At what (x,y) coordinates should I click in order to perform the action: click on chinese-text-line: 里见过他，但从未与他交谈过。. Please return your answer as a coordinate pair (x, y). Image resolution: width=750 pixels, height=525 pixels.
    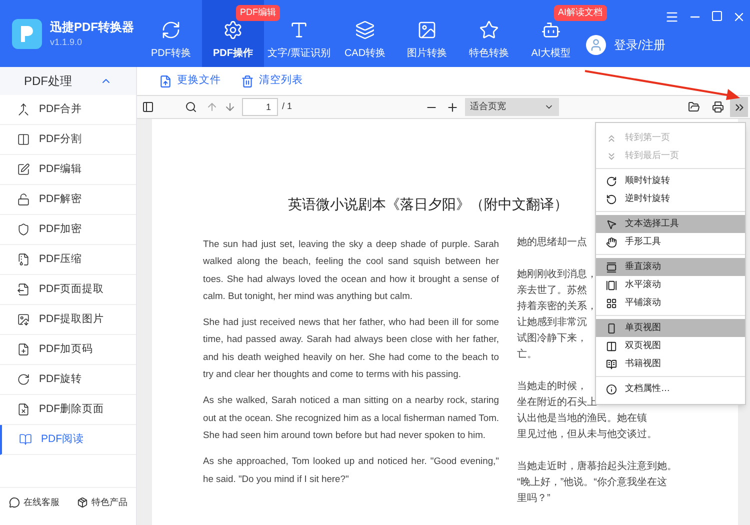
    Looking at the image, I should click on (587, 435).